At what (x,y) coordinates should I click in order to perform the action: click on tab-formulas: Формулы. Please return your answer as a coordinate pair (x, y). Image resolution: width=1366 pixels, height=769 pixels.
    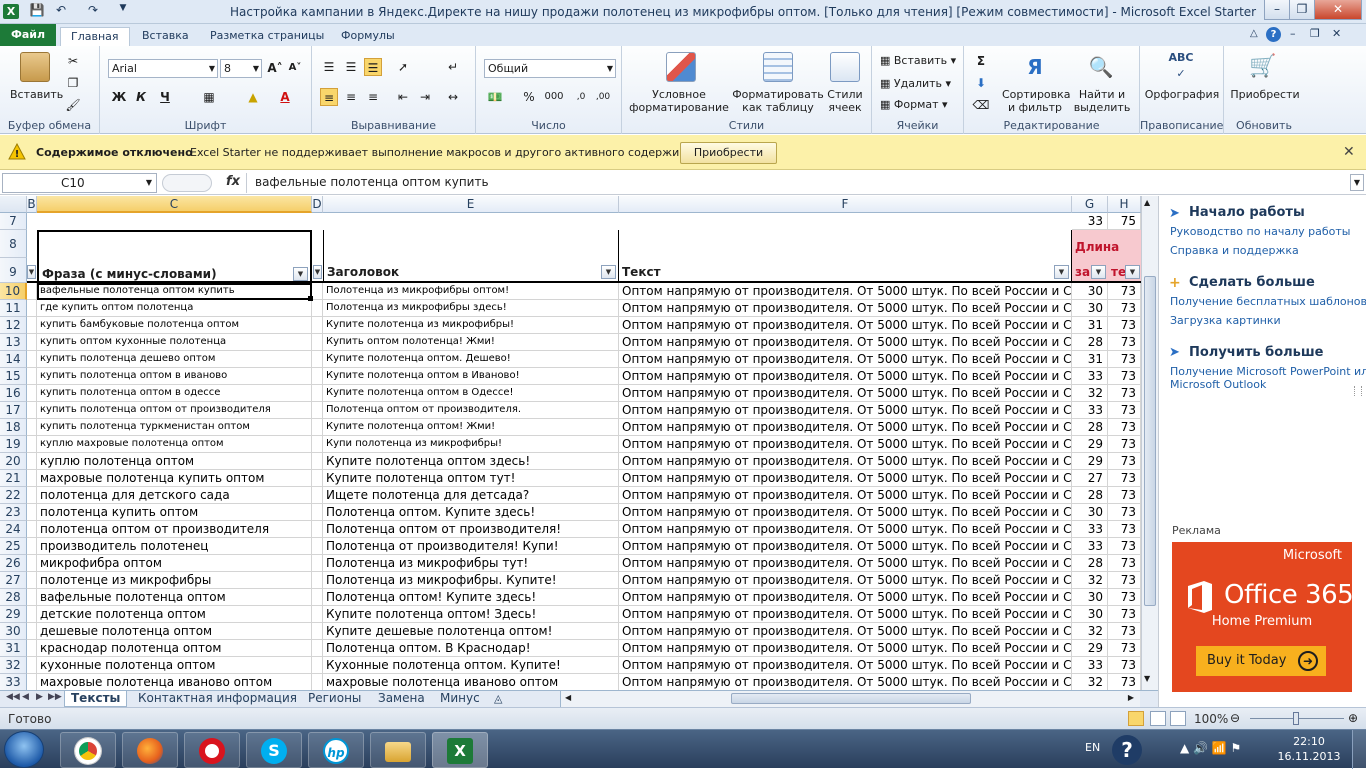
    Looking at the image, I should click on (368, 36).